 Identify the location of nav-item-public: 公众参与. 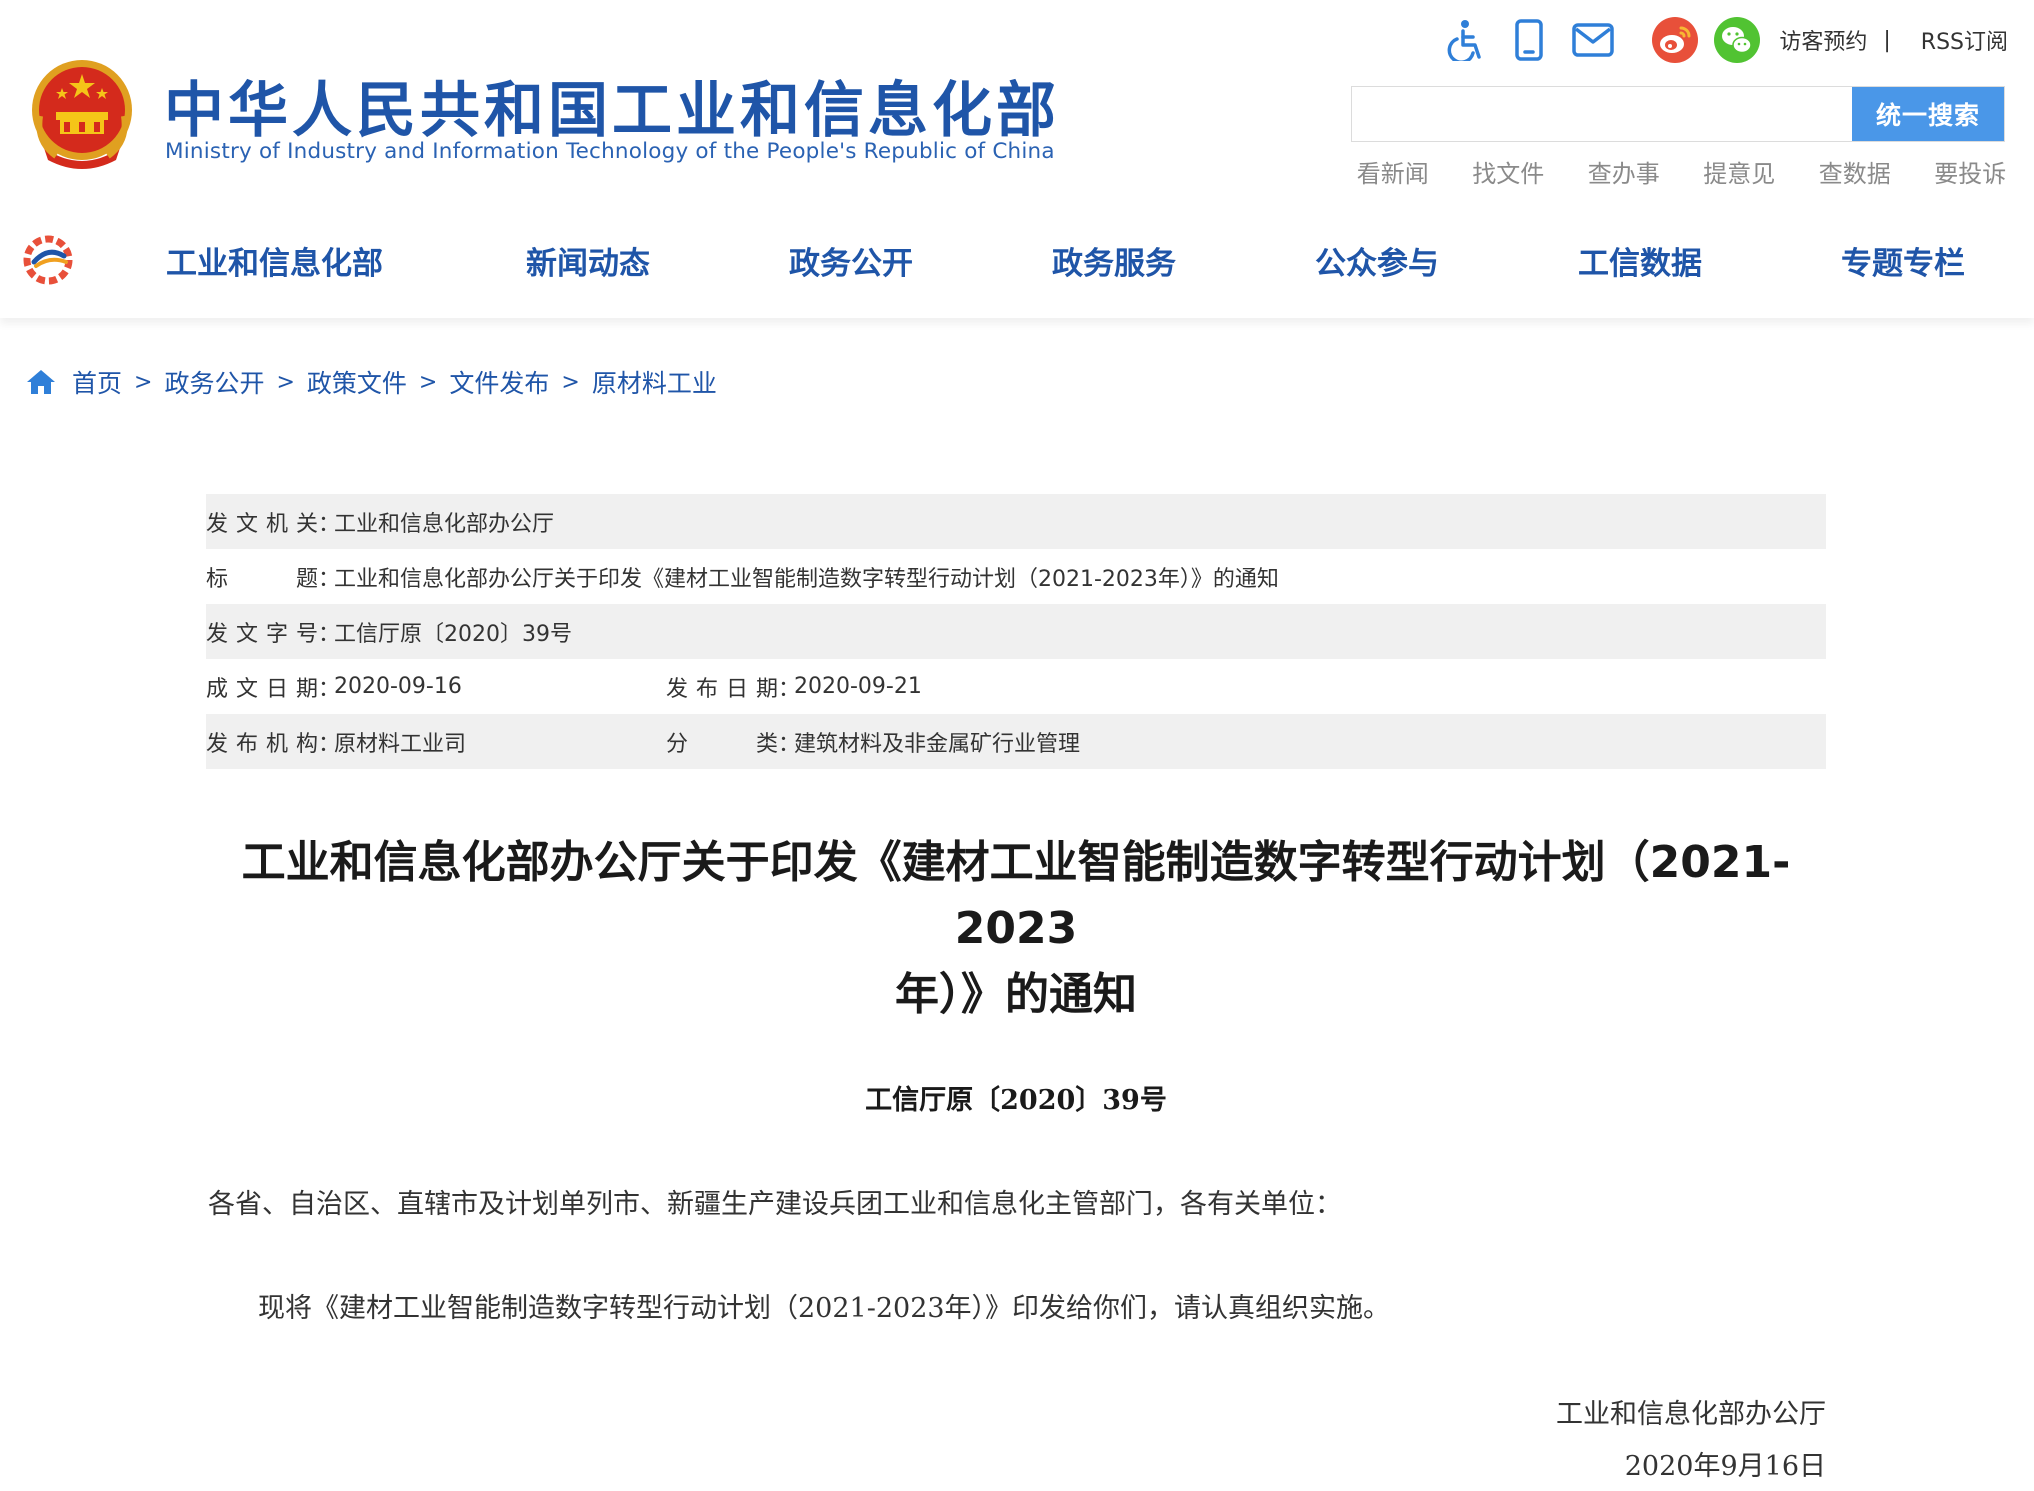
(1377, 260).